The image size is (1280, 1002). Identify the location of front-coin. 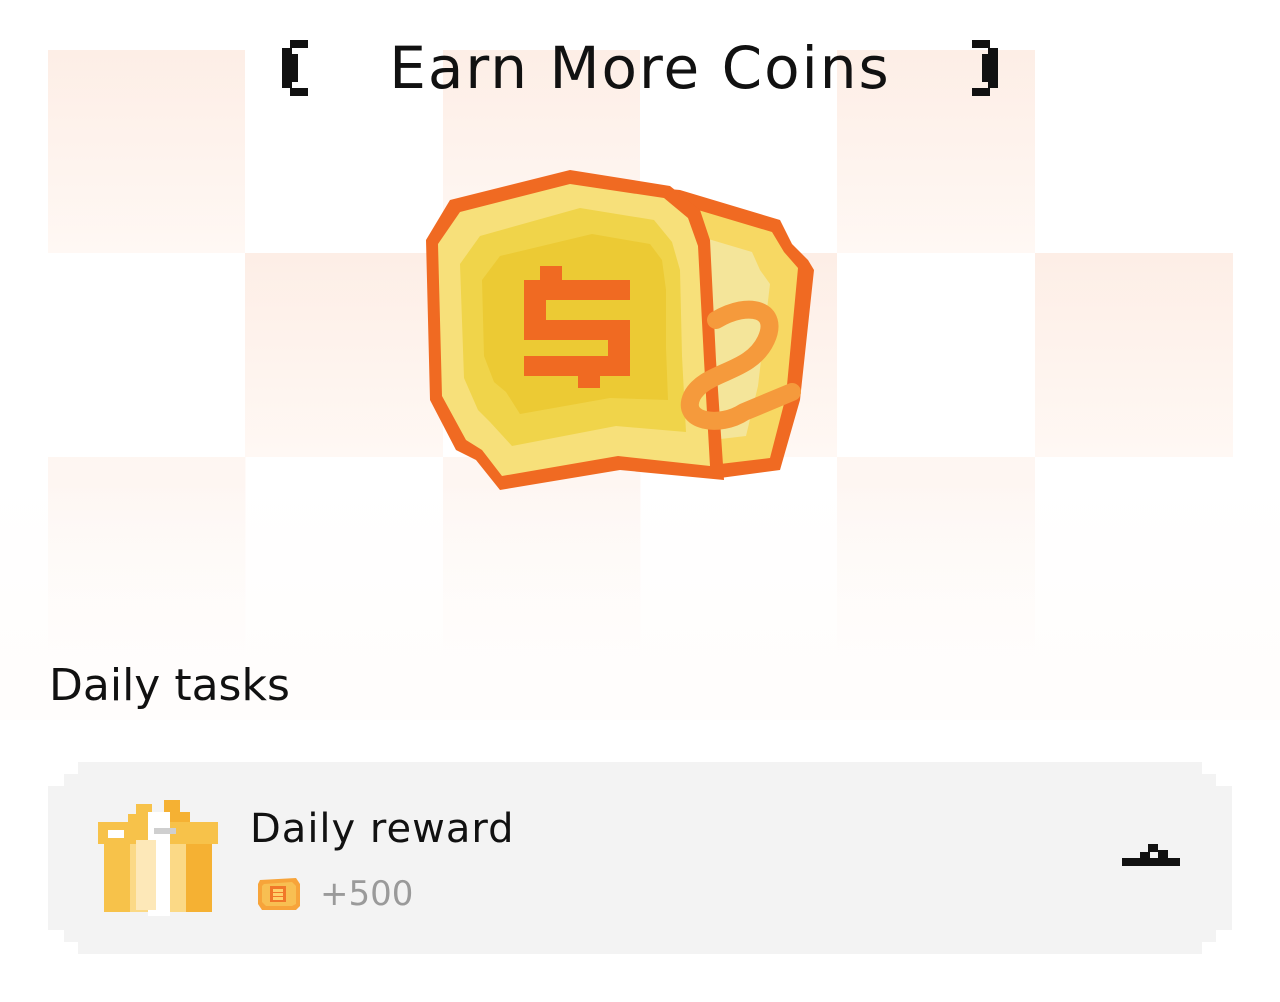
(575, 330).